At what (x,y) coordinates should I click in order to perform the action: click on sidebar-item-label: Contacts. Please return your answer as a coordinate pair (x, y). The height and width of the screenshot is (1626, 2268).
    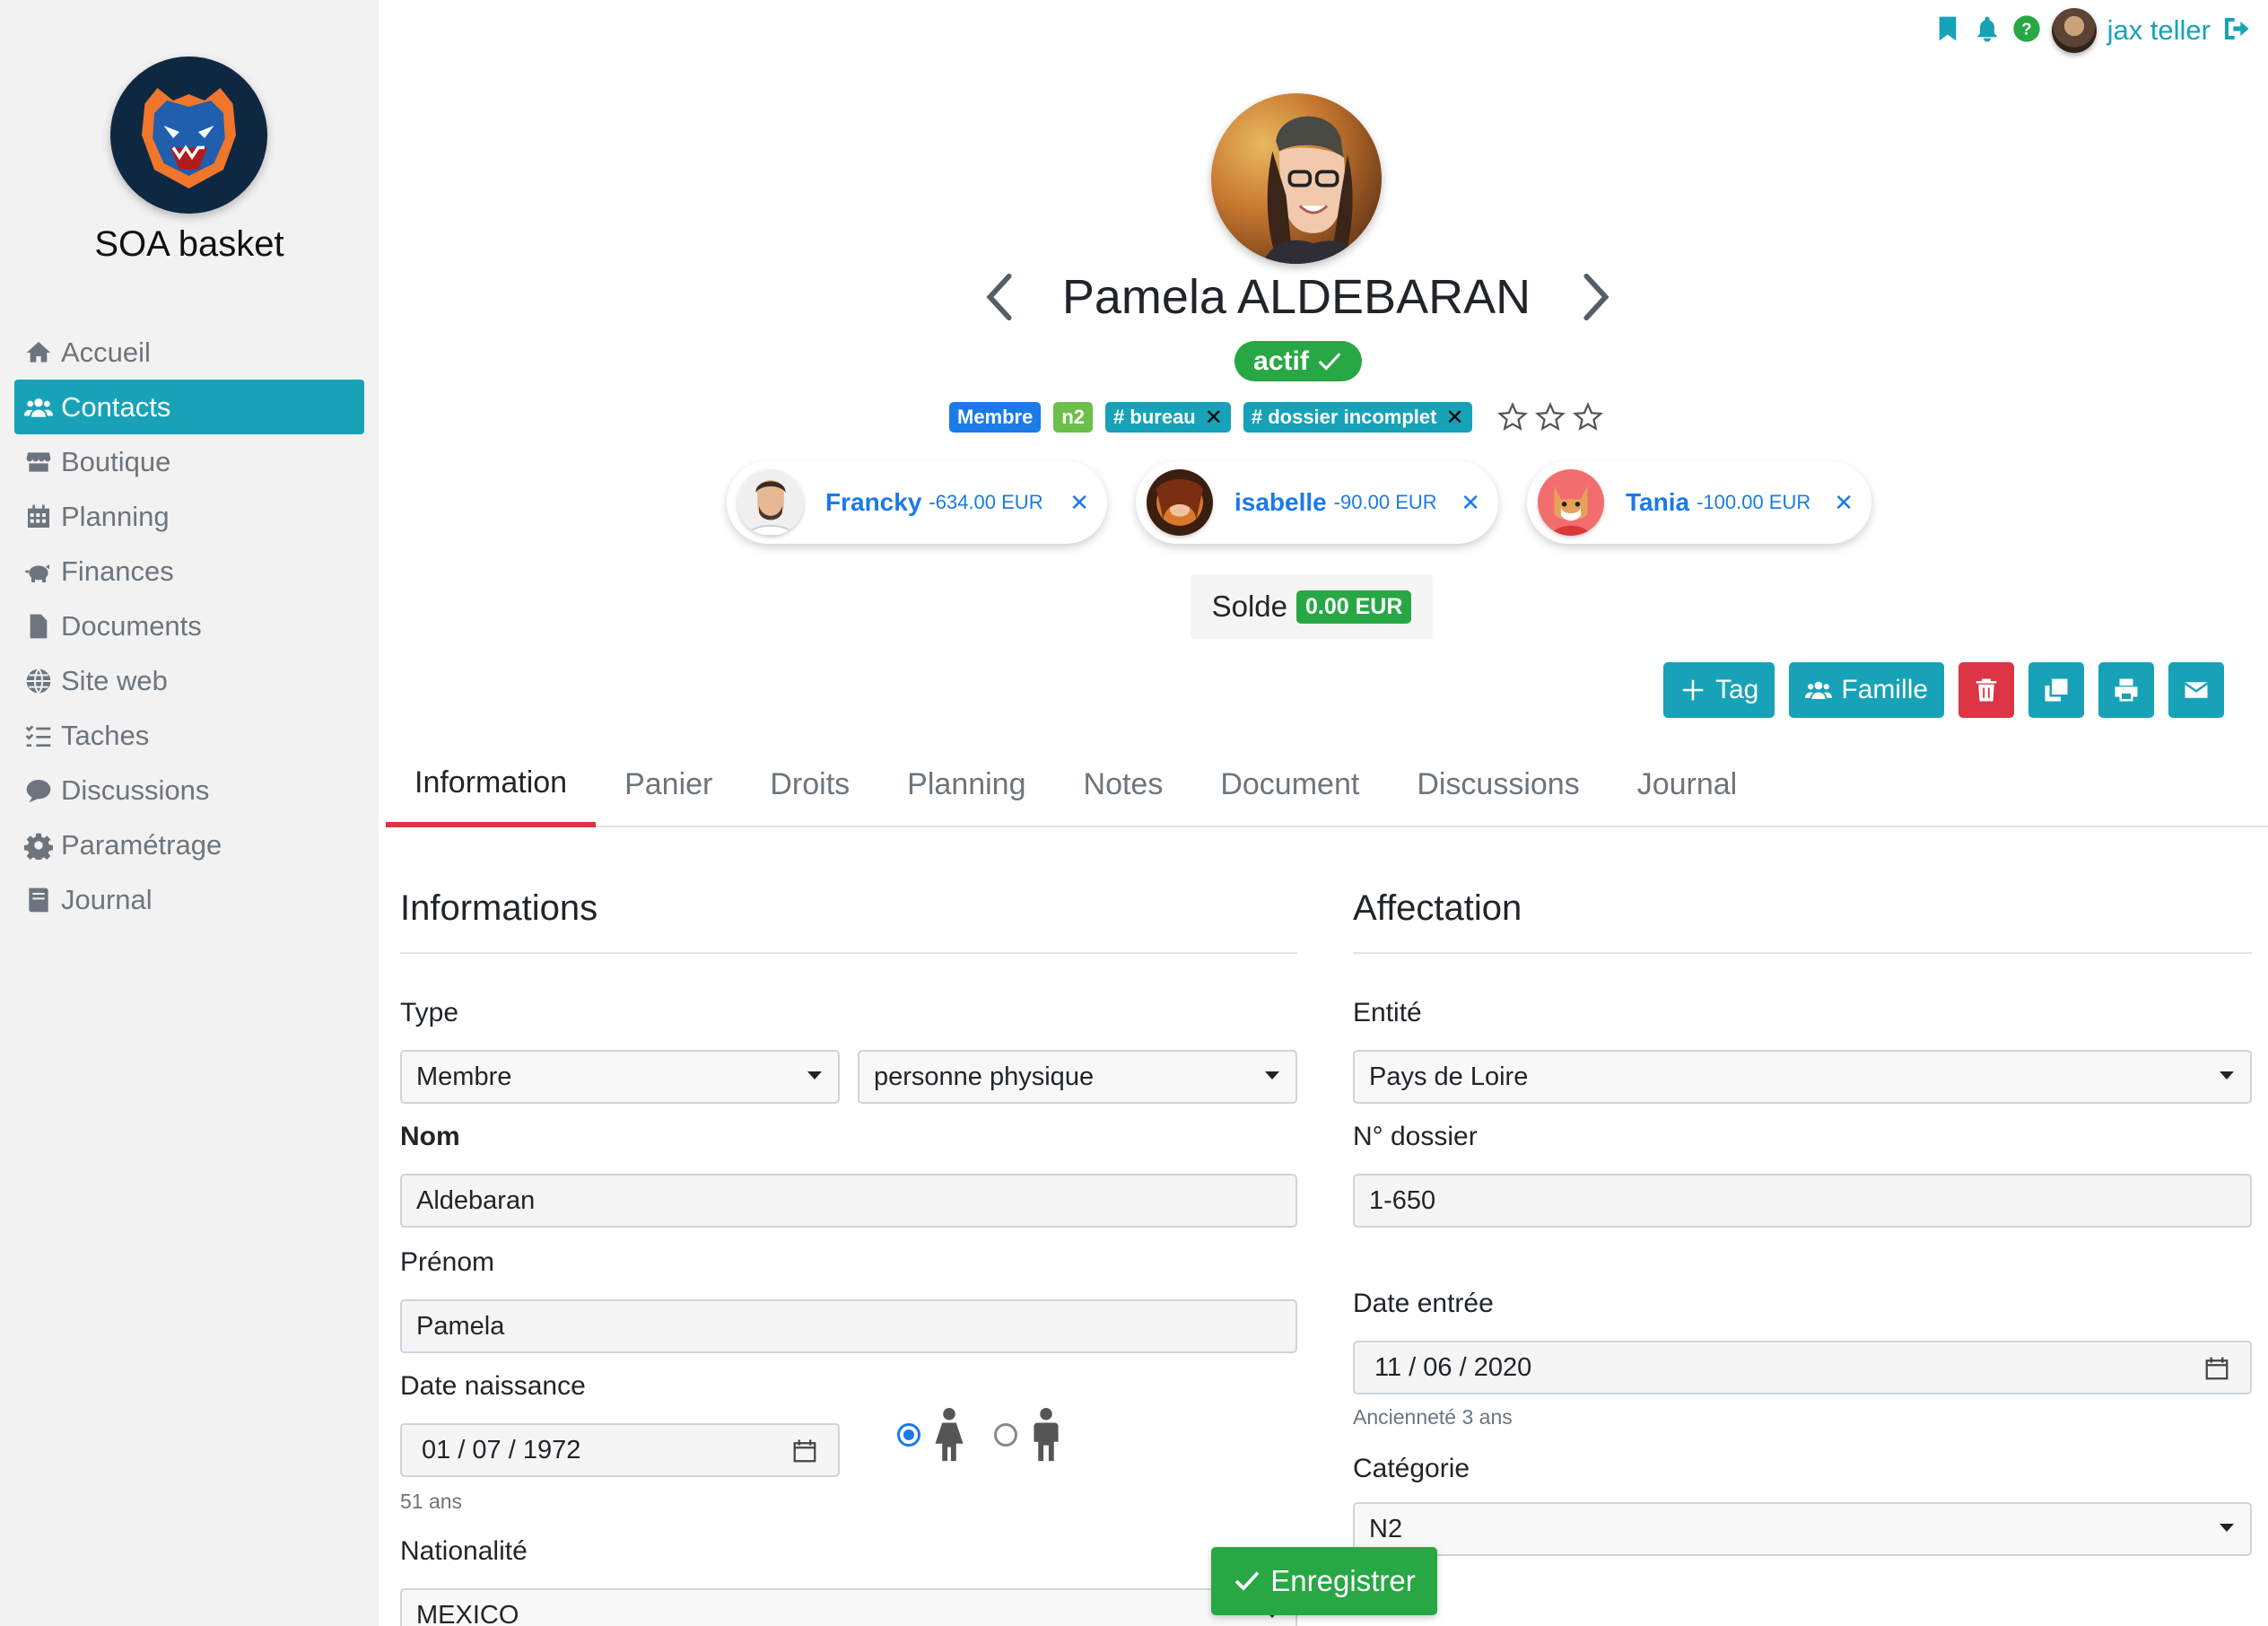
    Looking at the image, I should click on (116, 406).